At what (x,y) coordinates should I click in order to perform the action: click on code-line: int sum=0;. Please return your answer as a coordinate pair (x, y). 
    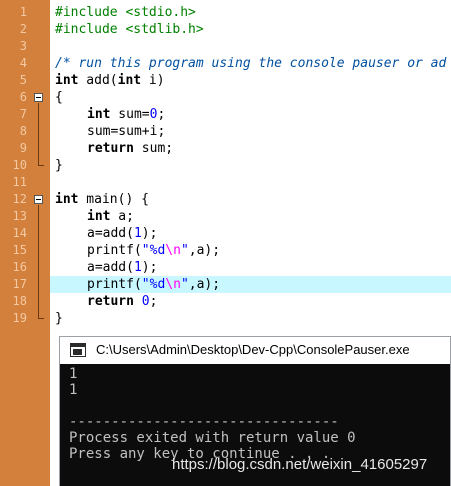
    Looking at the image, I should click on (126, 114).